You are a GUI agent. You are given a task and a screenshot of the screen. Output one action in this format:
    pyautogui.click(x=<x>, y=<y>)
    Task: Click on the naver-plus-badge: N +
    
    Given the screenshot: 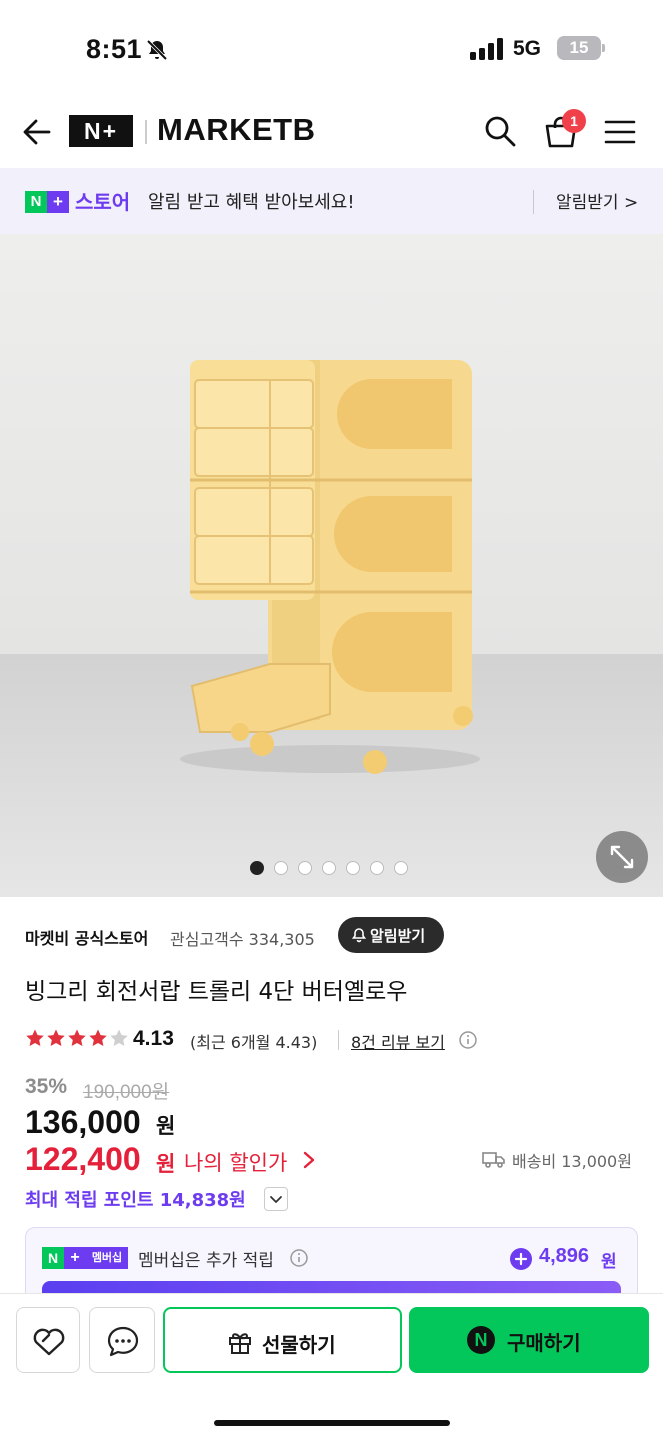 What is the action you would take?
    pyautogui.click(x=47, y=202)
    